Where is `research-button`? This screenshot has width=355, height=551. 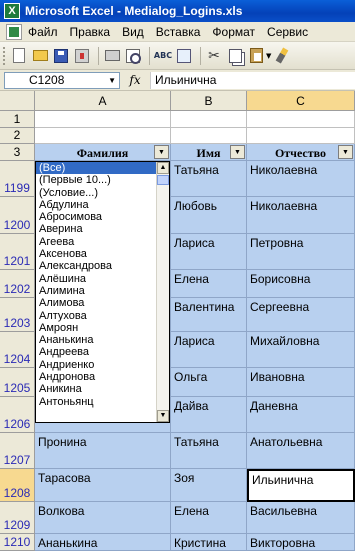
research-button is located at coordinates (184, 56).